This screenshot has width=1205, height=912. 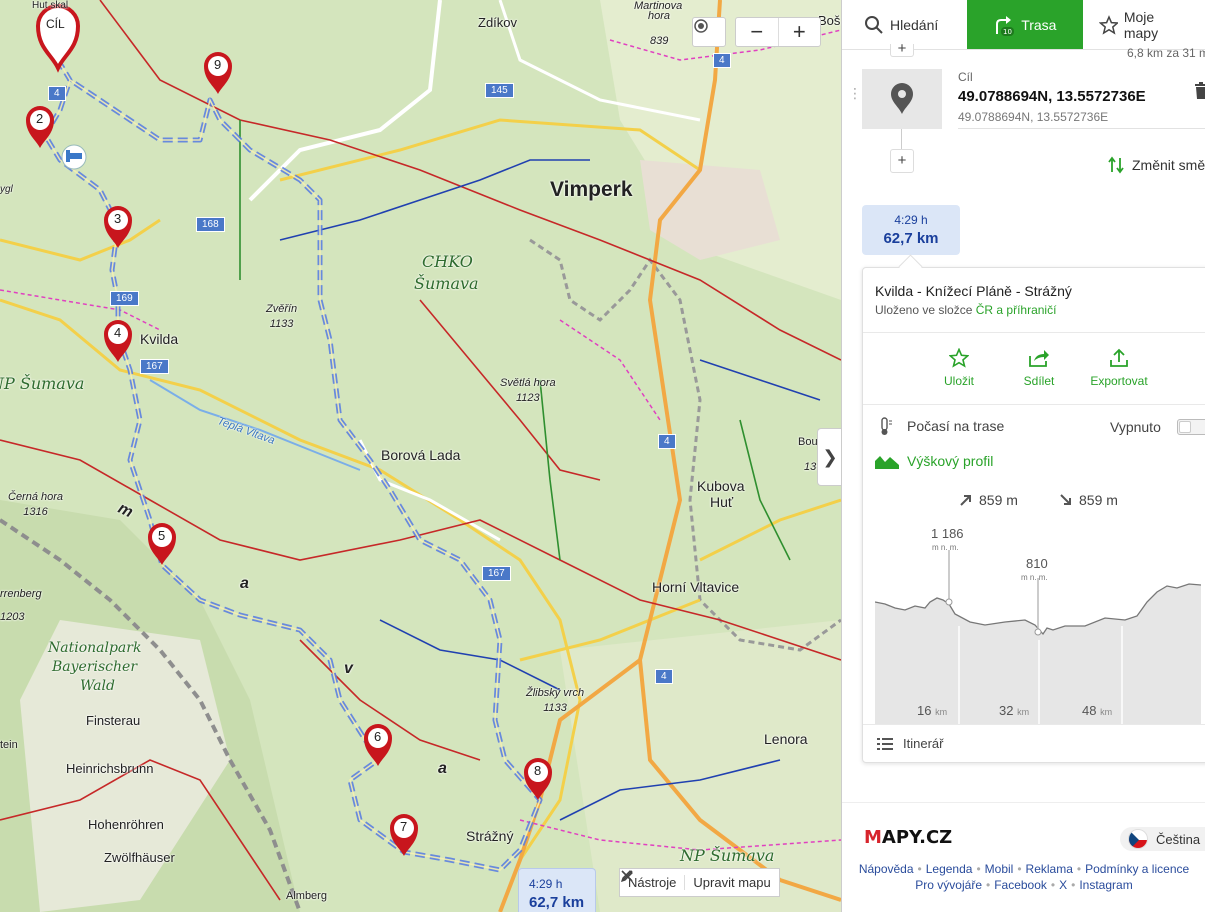 I want to click on place-zdikov: Zdíkov, so click(x=498, y=22).